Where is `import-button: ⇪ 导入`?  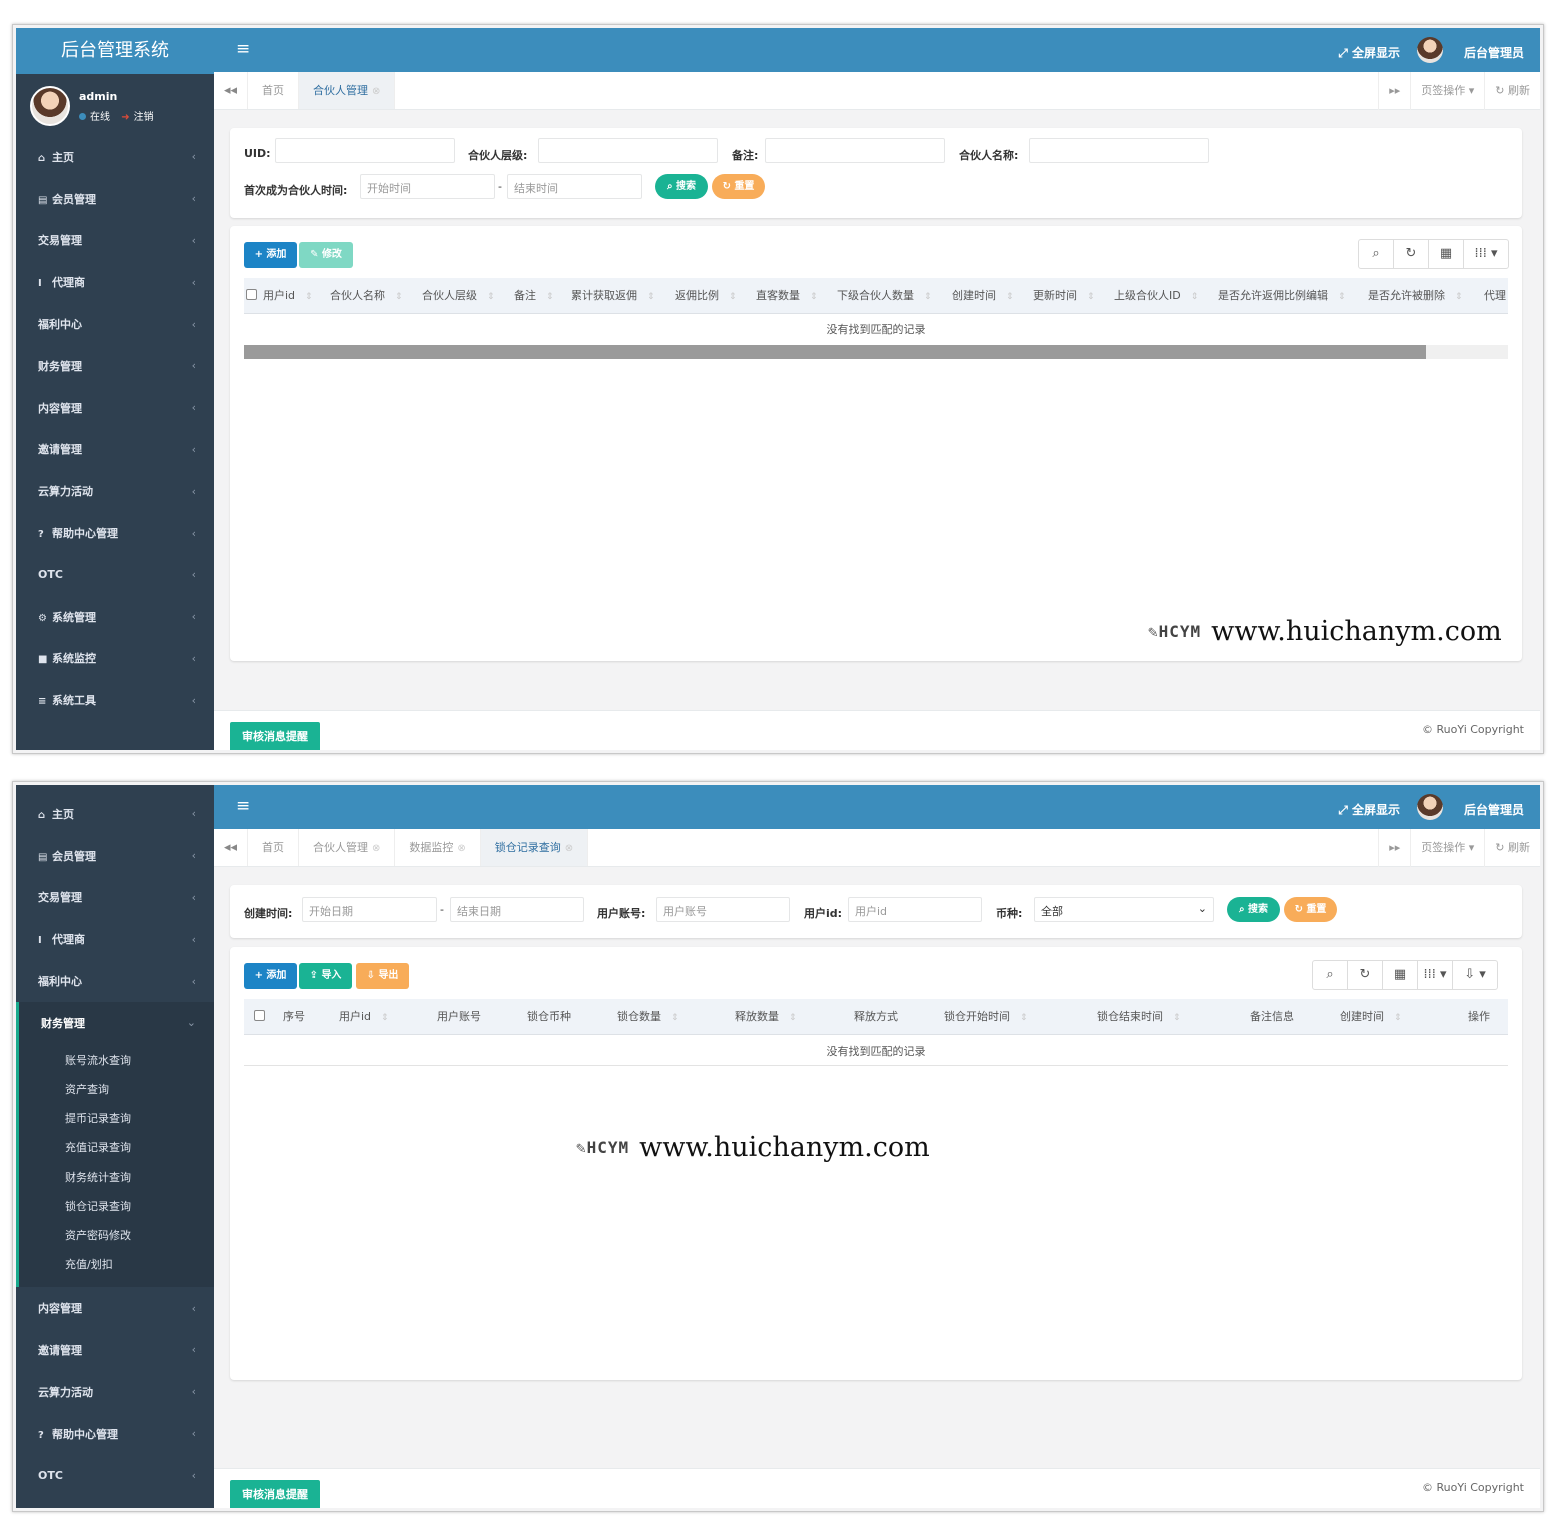 import-button: ⇪ 导入 is located at coordinates (325, 976).